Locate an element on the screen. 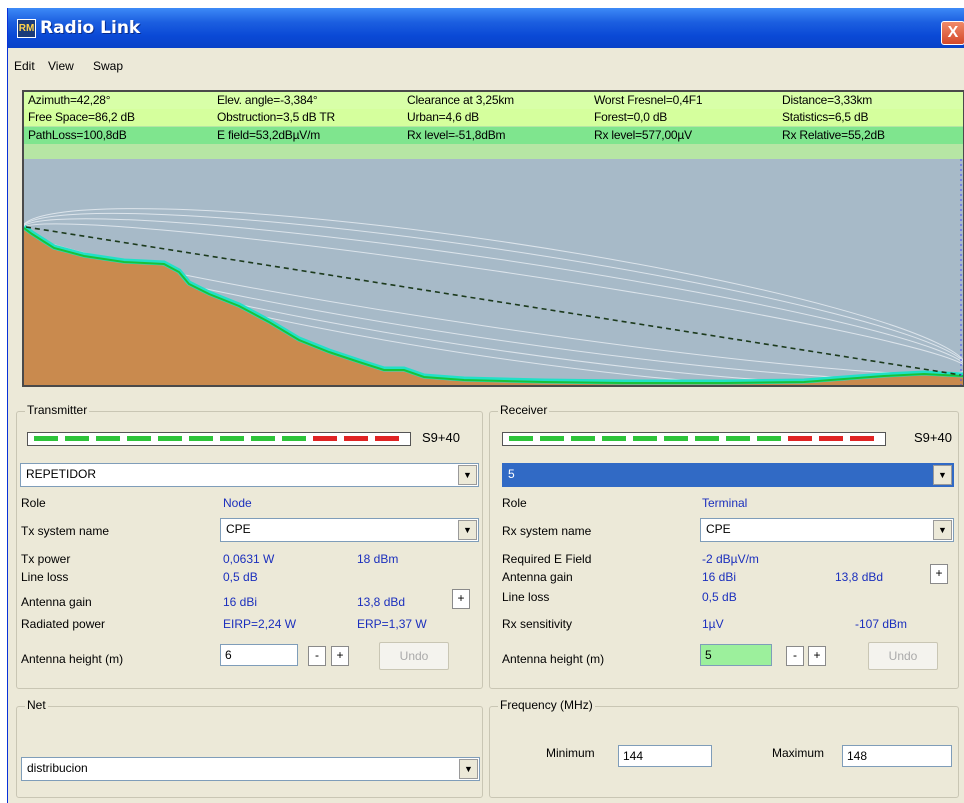 Image resolution: width=964 pixels, height=803 pixels. menu-swap: Swap is located at coordinates (108, 66).